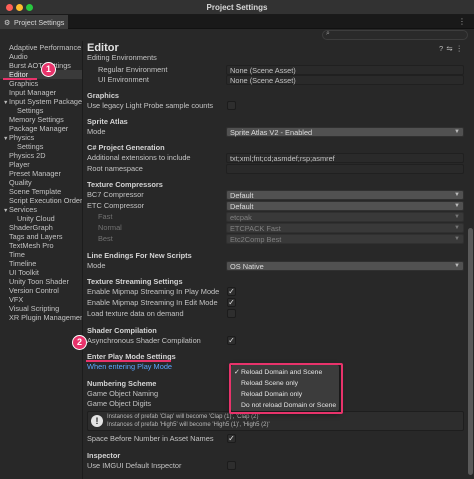 This screenshot has width=474, height=479. Describe the element at coordinates (231, 438) in the screenshot. I see `space-before-number-checkbox: ✓` at that location.